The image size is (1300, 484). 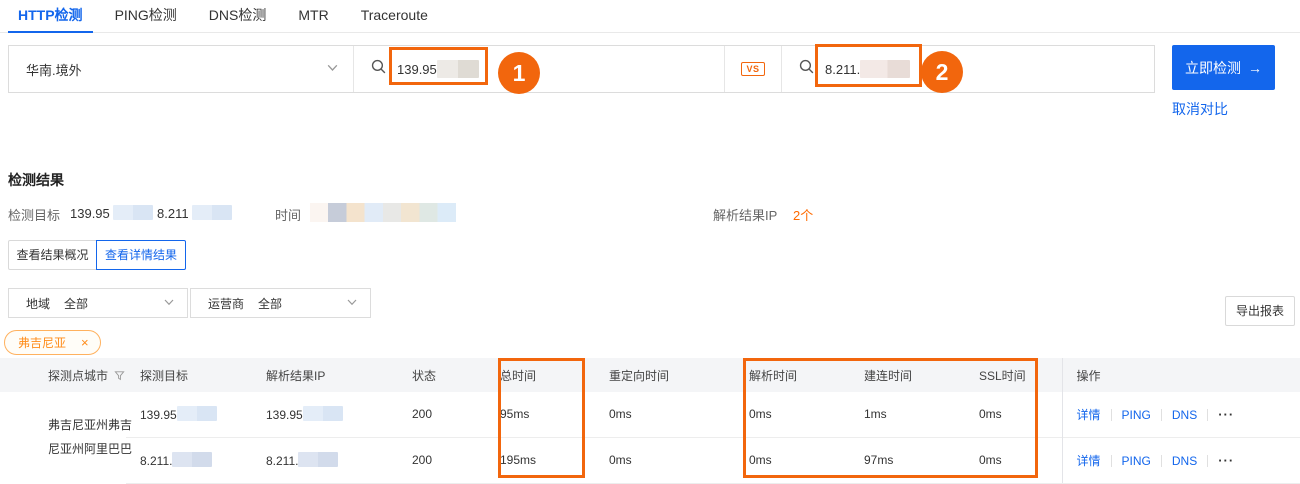 I want to click on redacted-target-a, so click(x=133, y=212).